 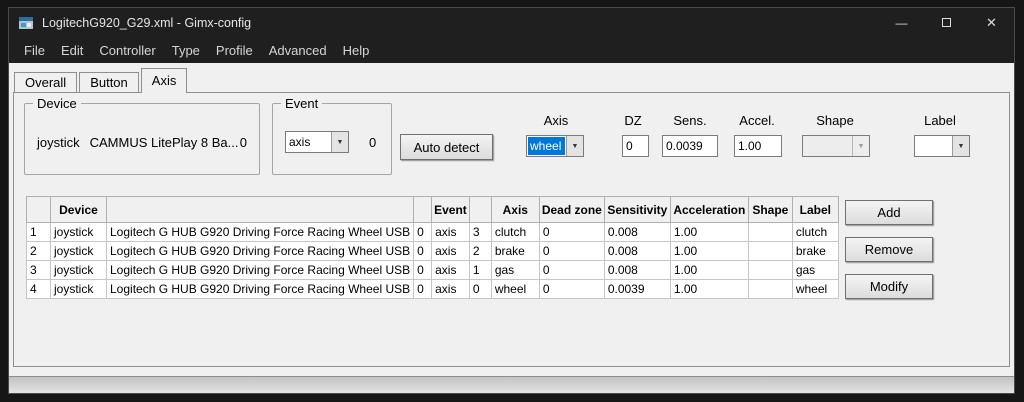 What do you see at coordinates (889, 249) in the screenshot?
I see `remove-button: Remove` at bounding box center [889, 249].